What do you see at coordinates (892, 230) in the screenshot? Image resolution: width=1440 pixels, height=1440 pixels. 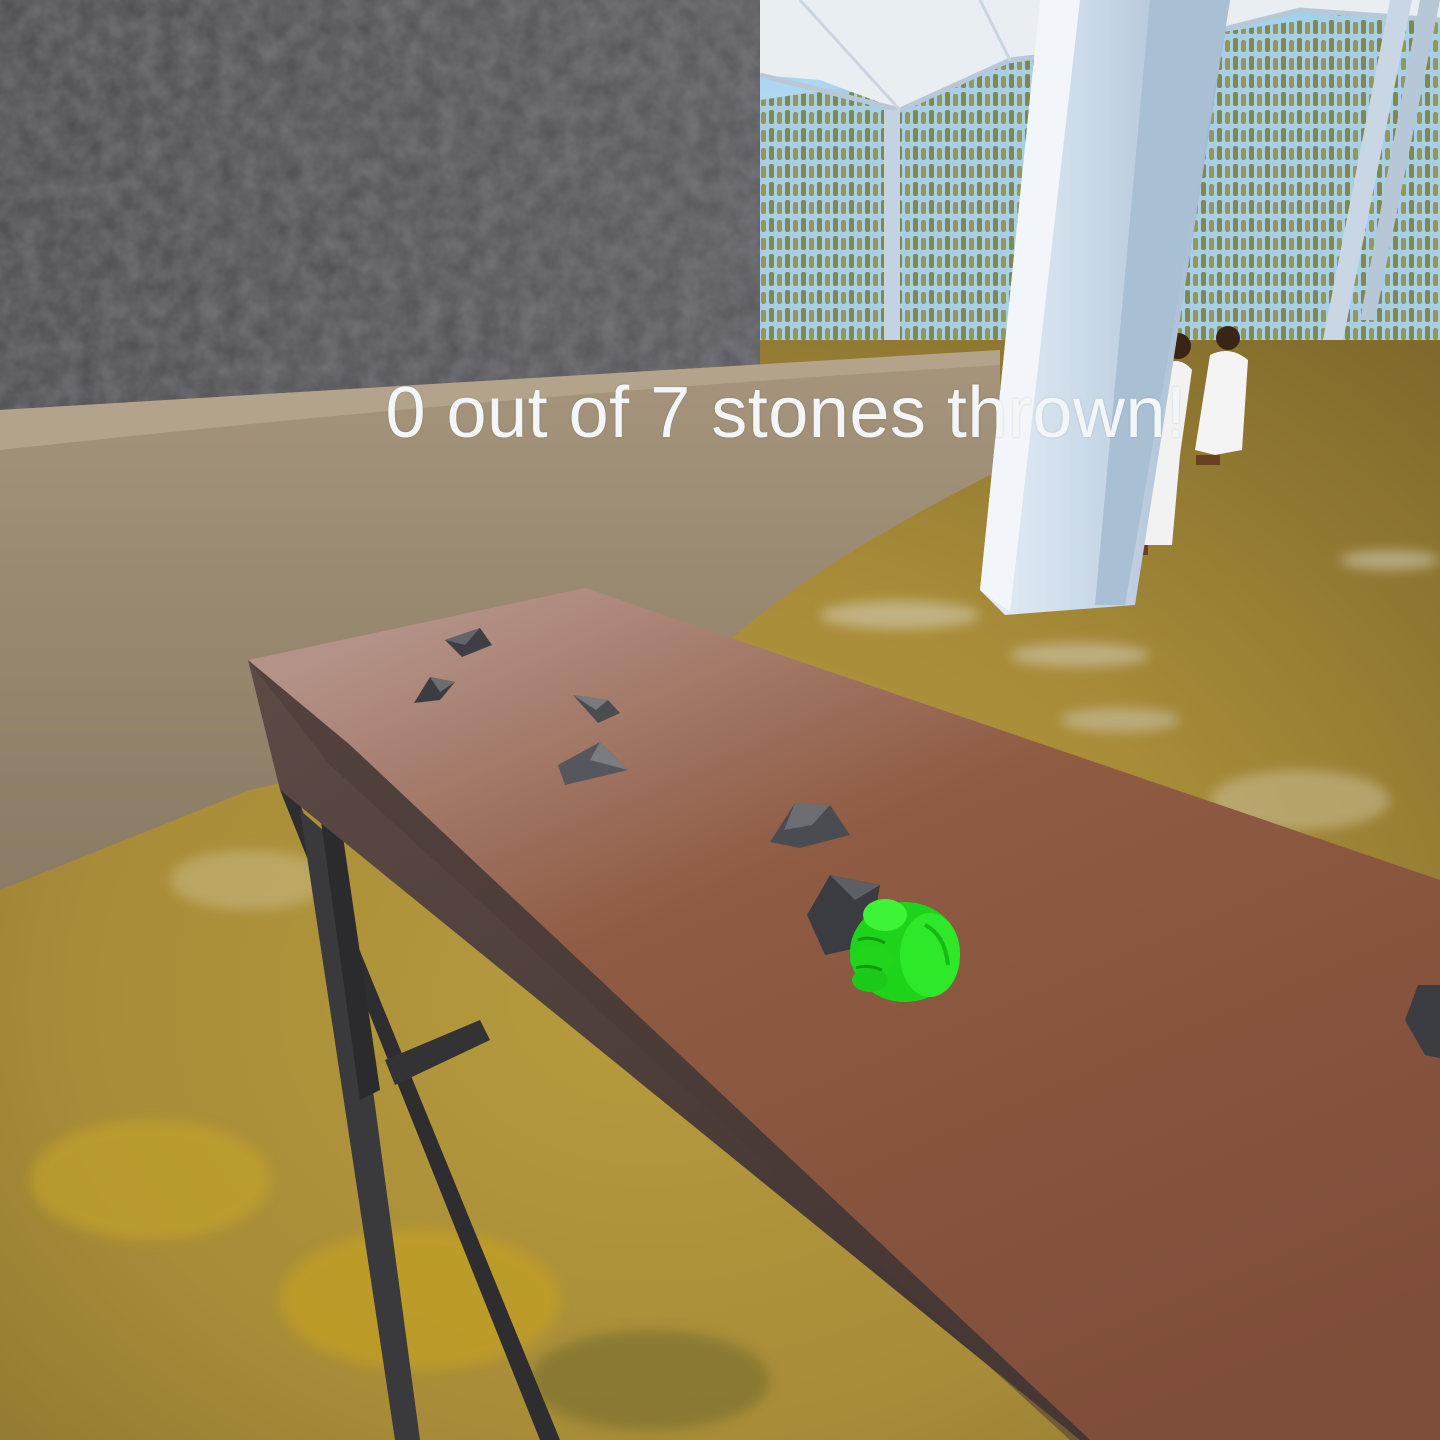 I see `distant-pillar` at bounding box center [892, 230].